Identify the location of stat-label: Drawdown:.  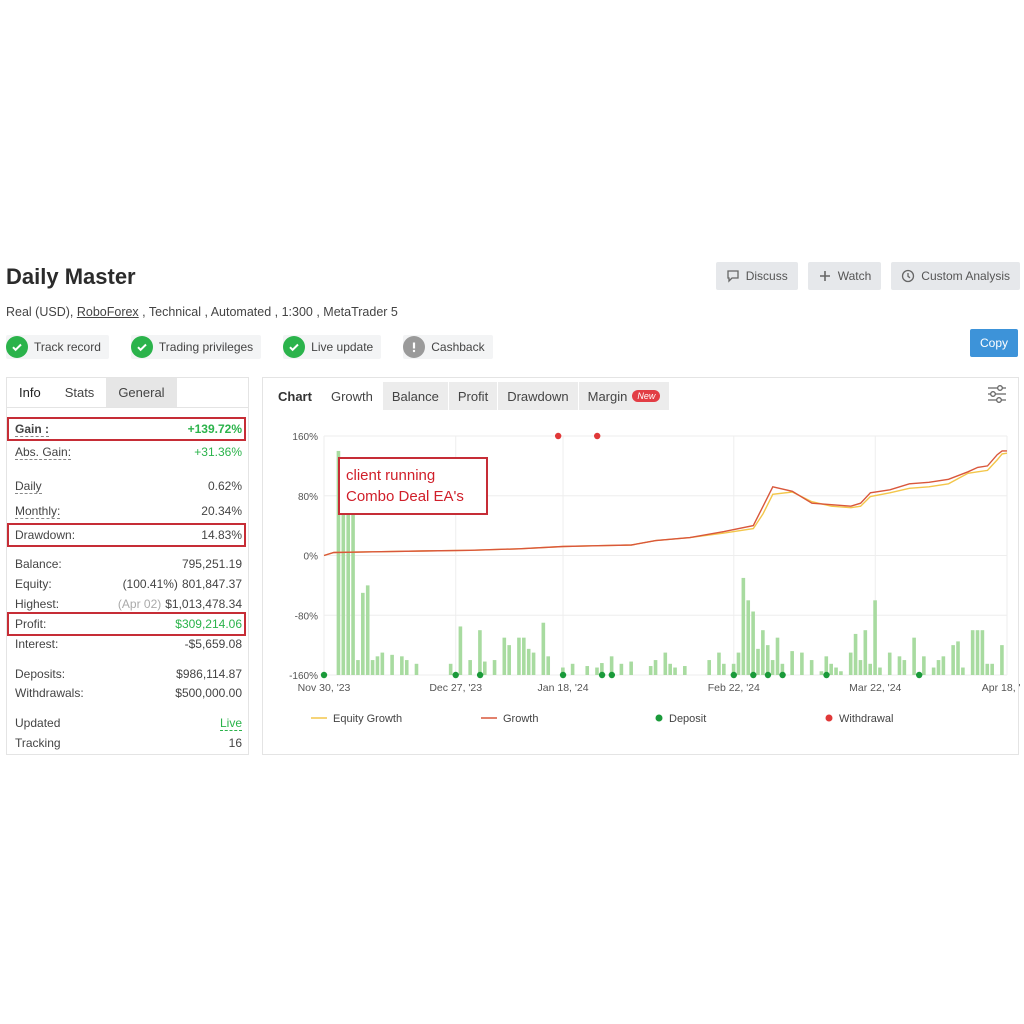
(45, 535).